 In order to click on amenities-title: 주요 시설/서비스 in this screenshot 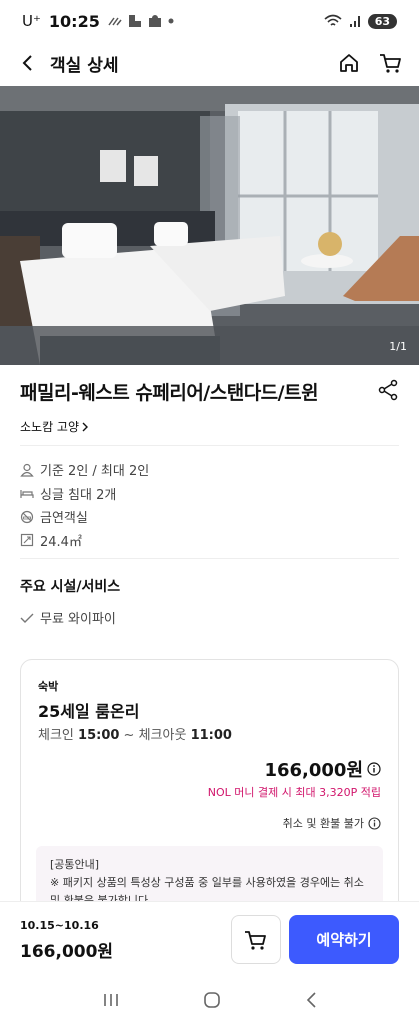, I will do `click(70, 587)`.